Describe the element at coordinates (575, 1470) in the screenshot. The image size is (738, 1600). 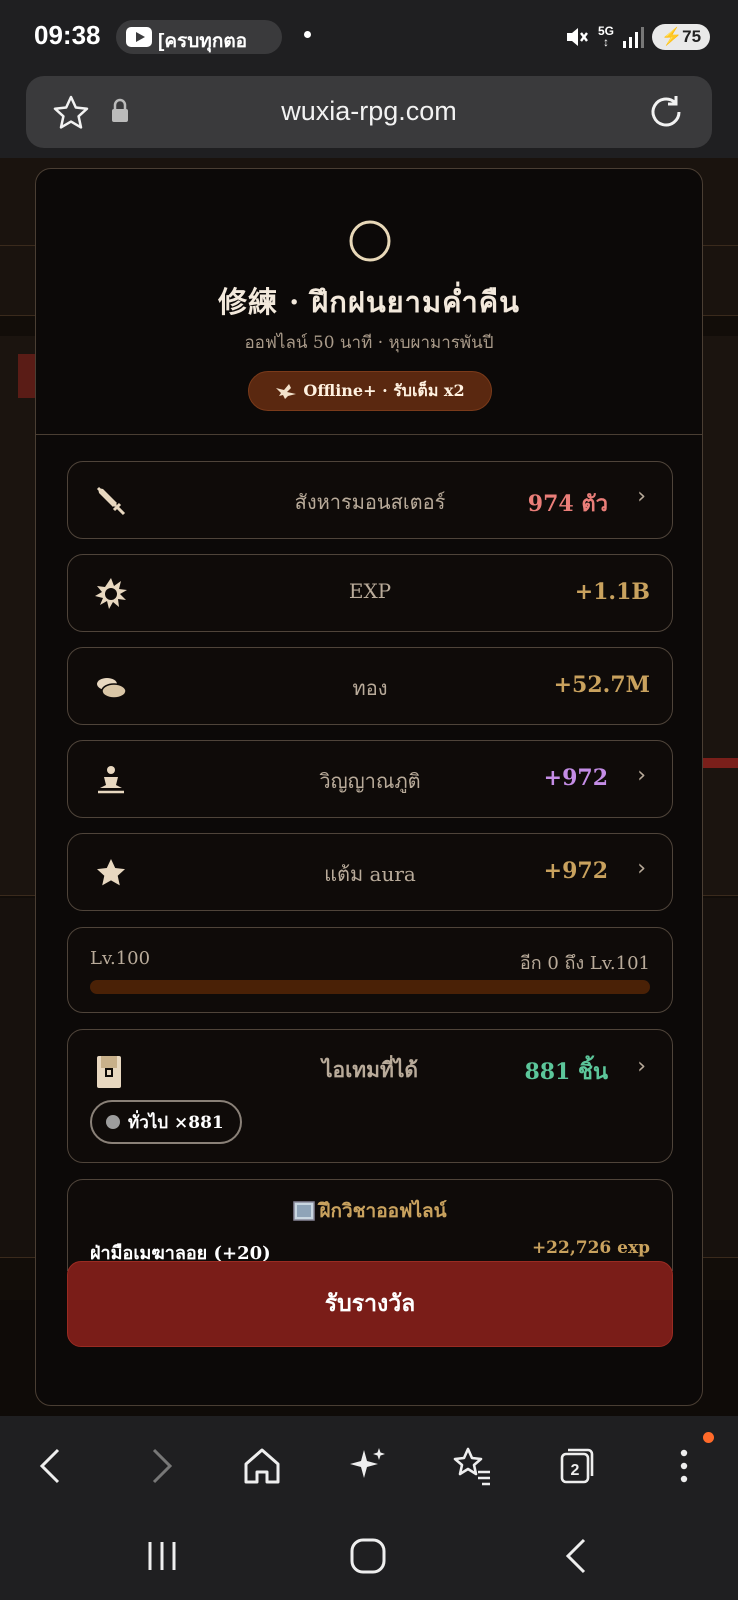
I see `tab-count: 2` at that location.